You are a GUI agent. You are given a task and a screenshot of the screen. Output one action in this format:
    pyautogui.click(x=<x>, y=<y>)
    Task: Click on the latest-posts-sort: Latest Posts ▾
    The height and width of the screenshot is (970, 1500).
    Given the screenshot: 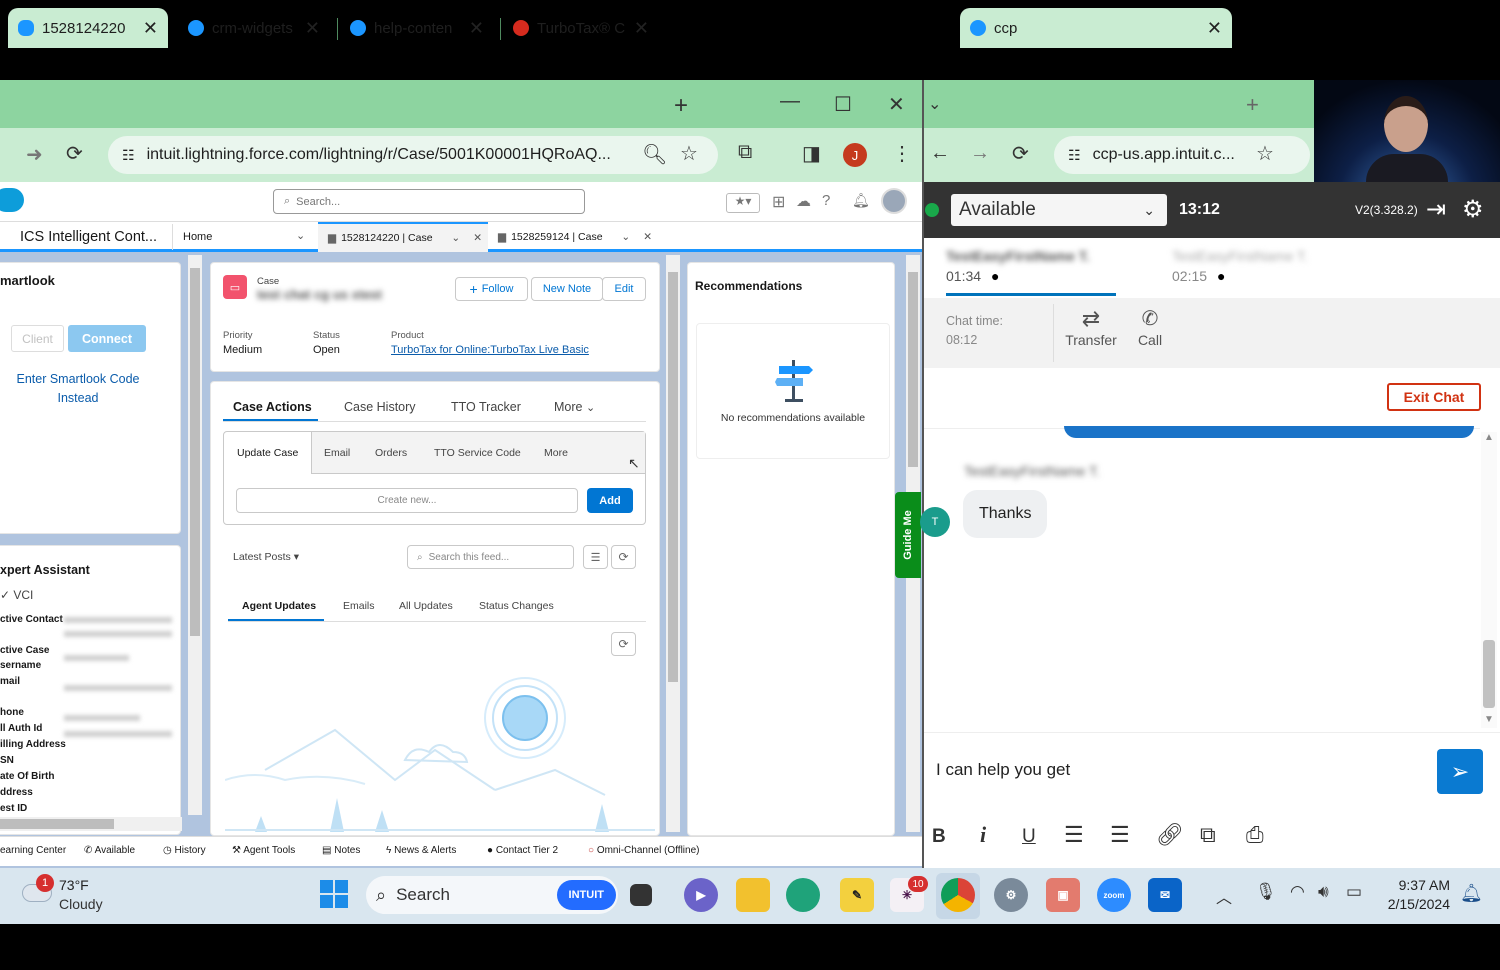 What is the action you would take?
    pyautogui.click(x=266, y=557)
    